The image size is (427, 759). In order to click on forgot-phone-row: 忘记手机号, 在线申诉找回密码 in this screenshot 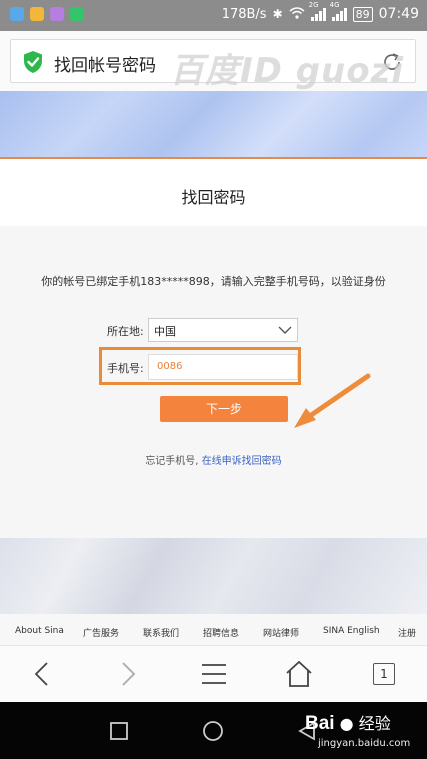, I will do `click(213, 459)`.